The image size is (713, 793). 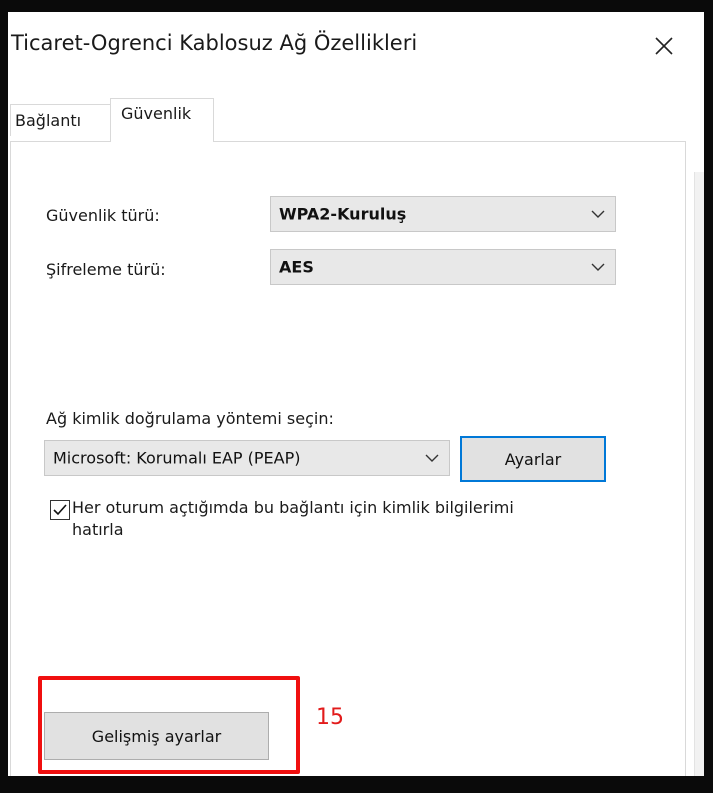 I want to click on remember-credentials-checkbox, so click(x=60, y=510).